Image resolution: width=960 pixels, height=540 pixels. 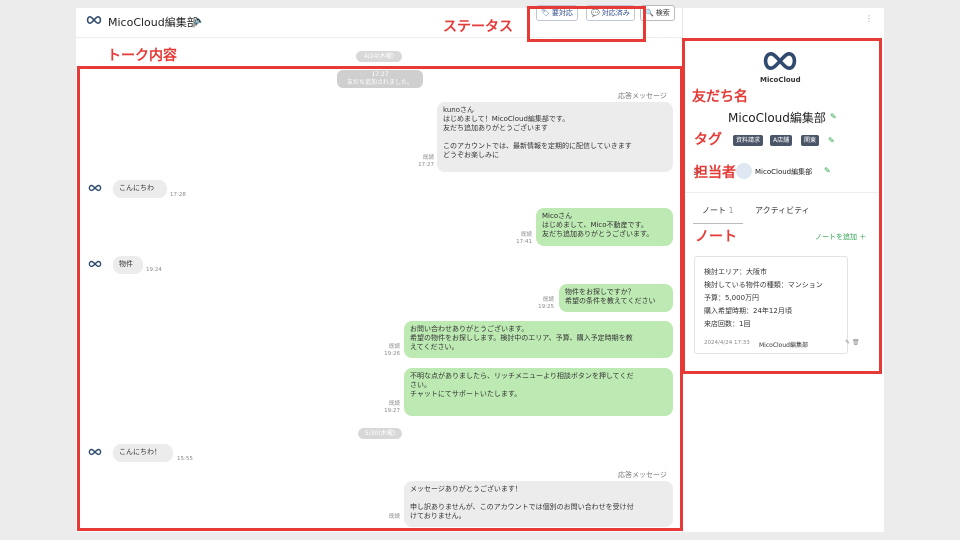 What do you see at coordinates (720, 97) in the screenshot?
I see `annotation-friend-label: 友だち名` at bounding box center [720, 97].